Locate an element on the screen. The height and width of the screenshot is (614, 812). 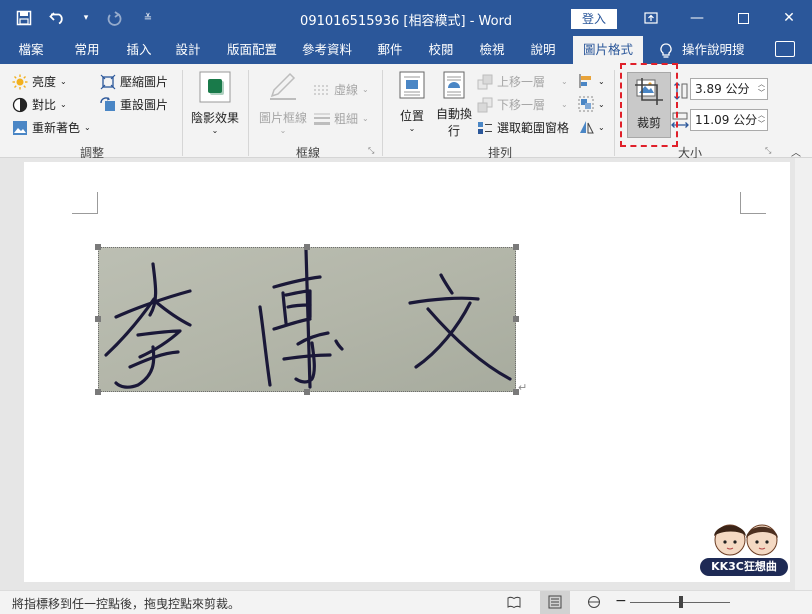
vertical-scrollbar is located at coordinates (803, 374).